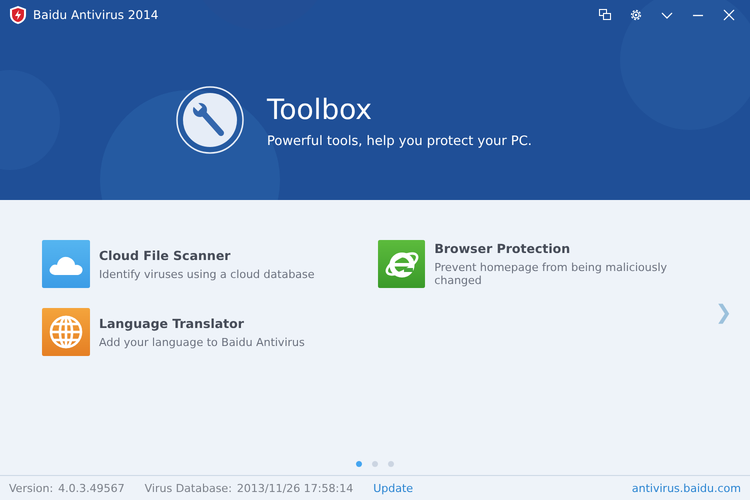 This screenshot has width=750, height=500. I want to click on tool-description: Prevent homepage from being maliciously changed, so click(551, 274).